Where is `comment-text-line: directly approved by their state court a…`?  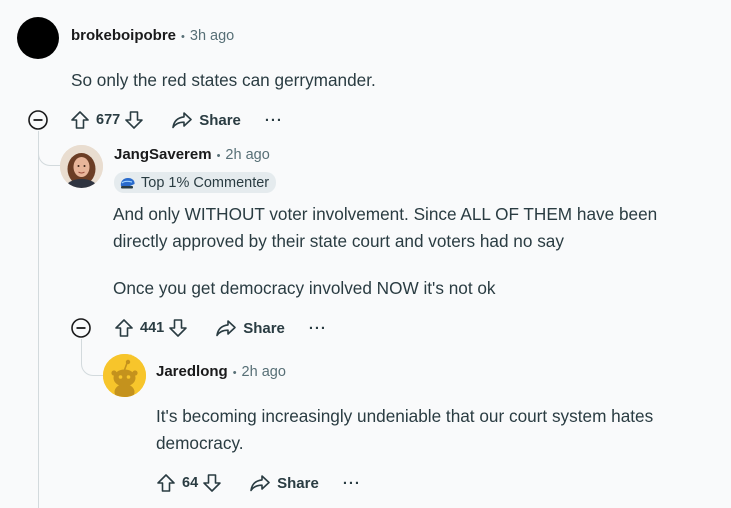 comment-text-line: directly approved by their state court a… is located at coordinates (338, 241).